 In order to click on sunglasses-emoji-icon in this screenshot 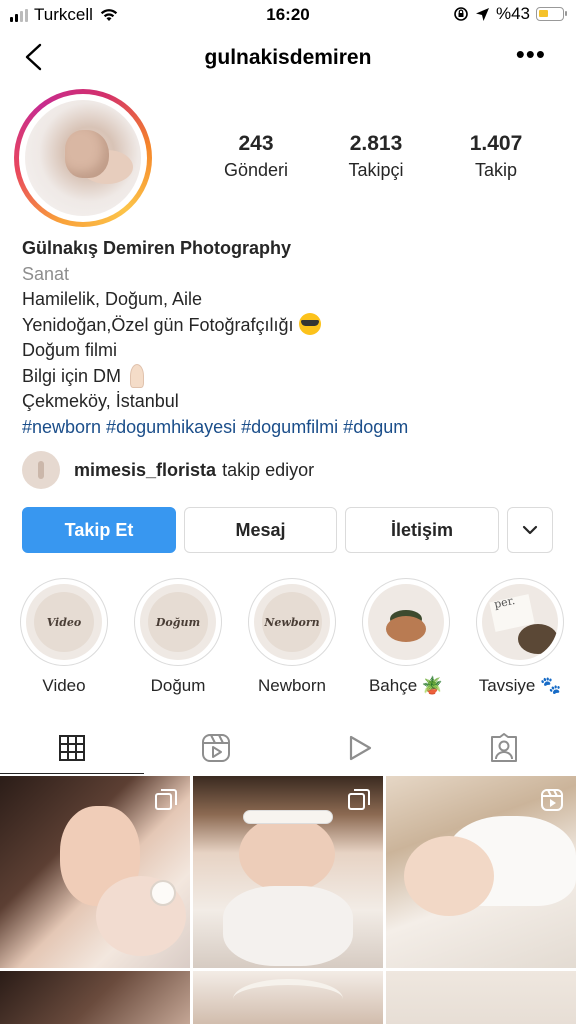, I will do `click(309, 323)`.